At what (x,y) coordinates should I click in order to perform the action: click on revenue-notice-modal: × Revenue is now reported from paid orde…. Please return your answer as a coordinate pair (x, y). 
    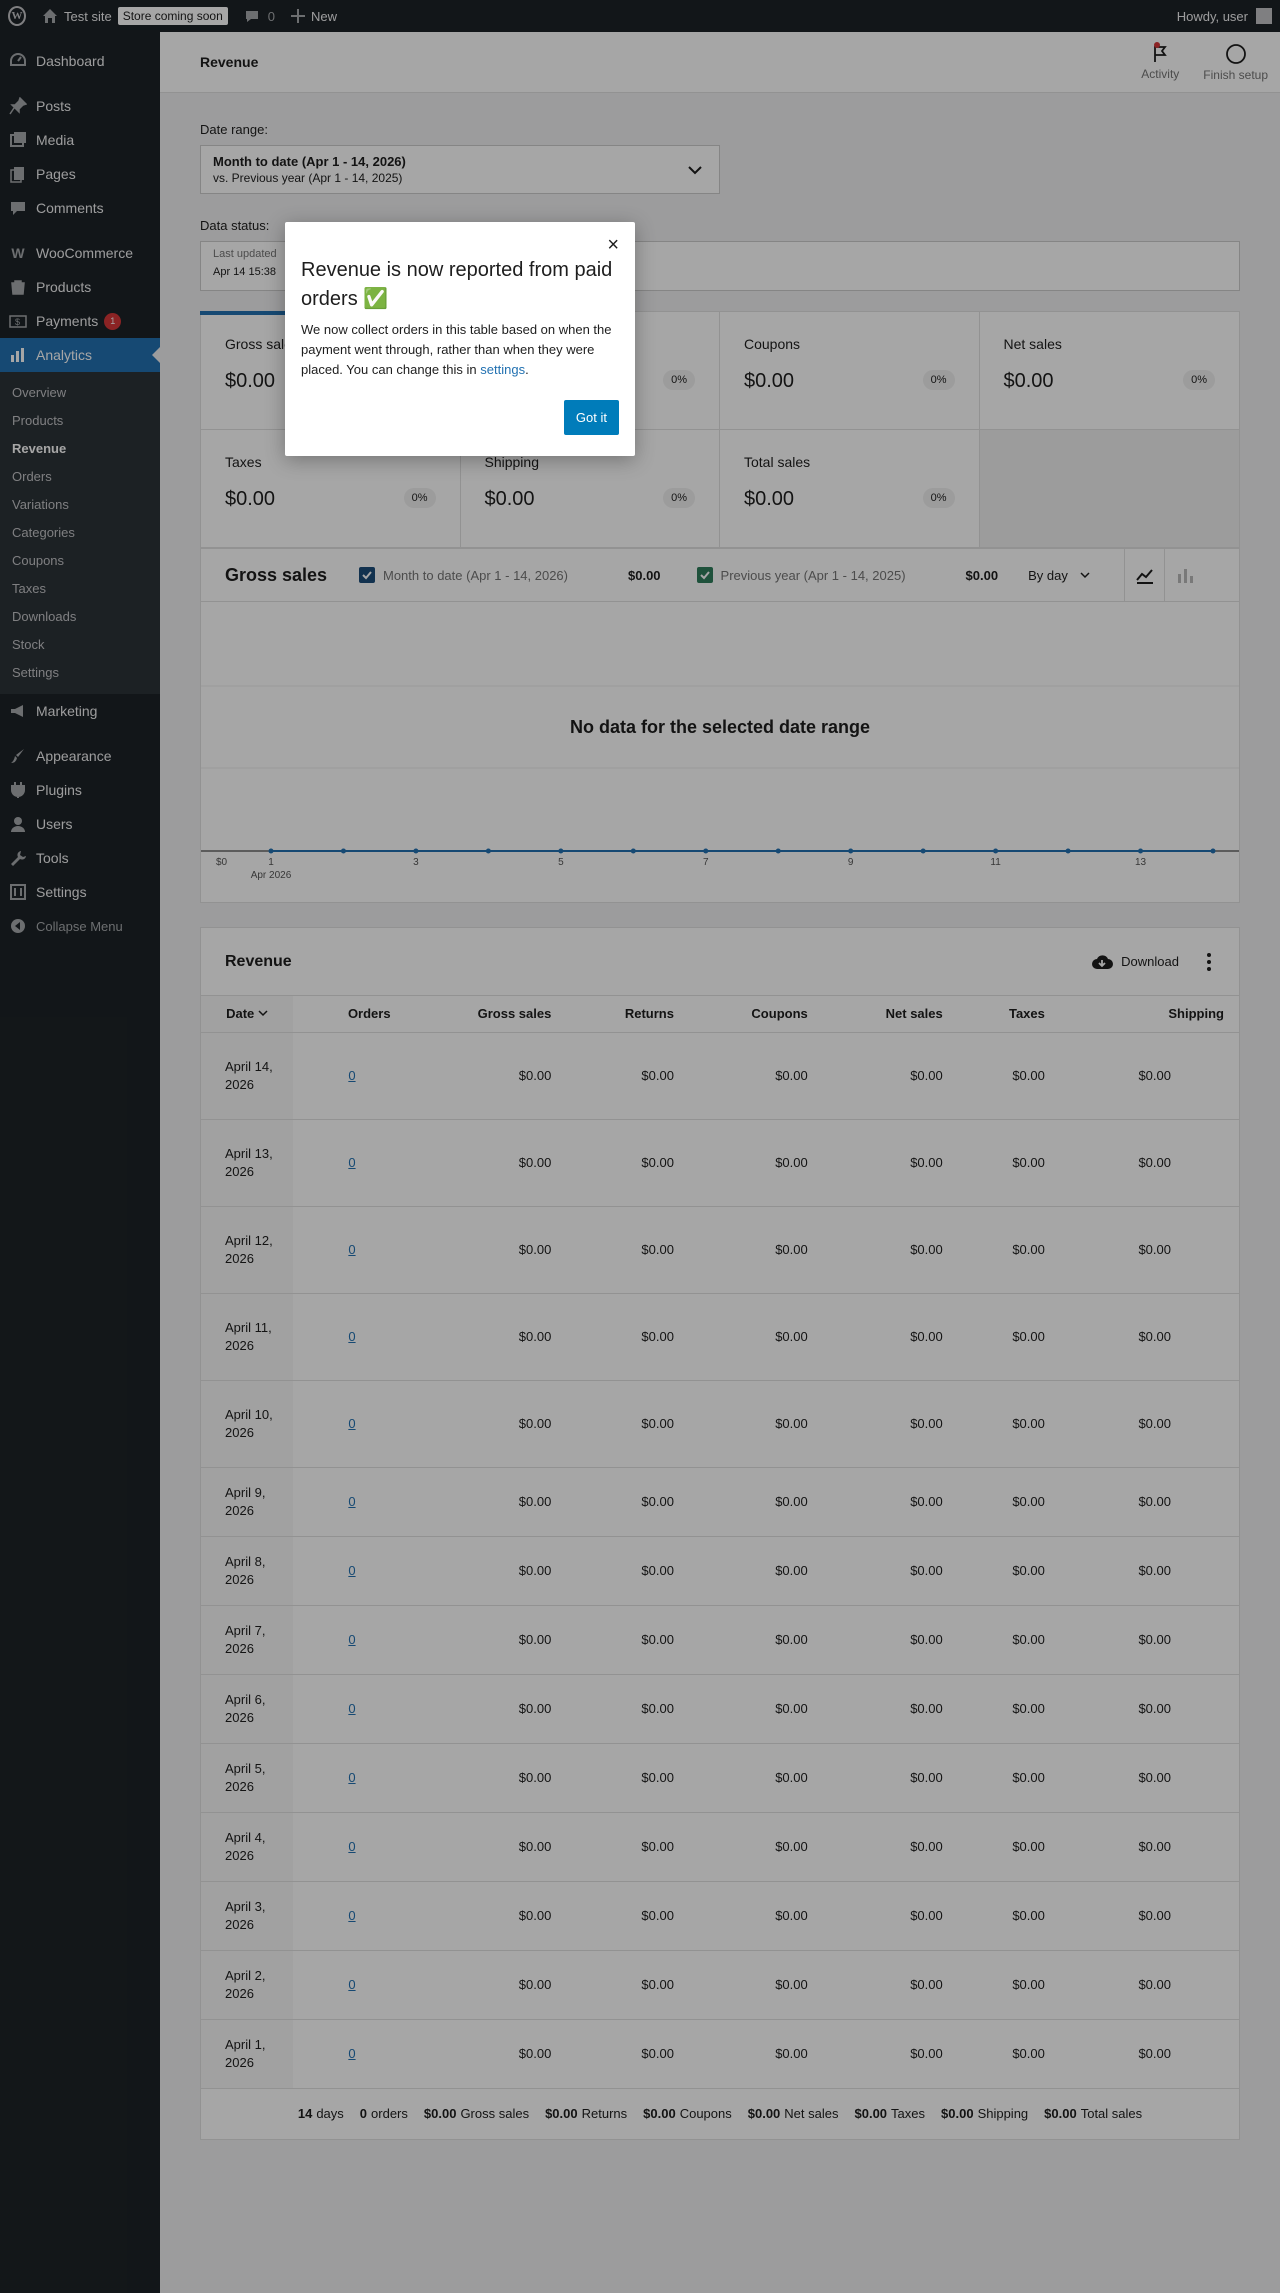
    Looking at the image, I should click on (460, 339).